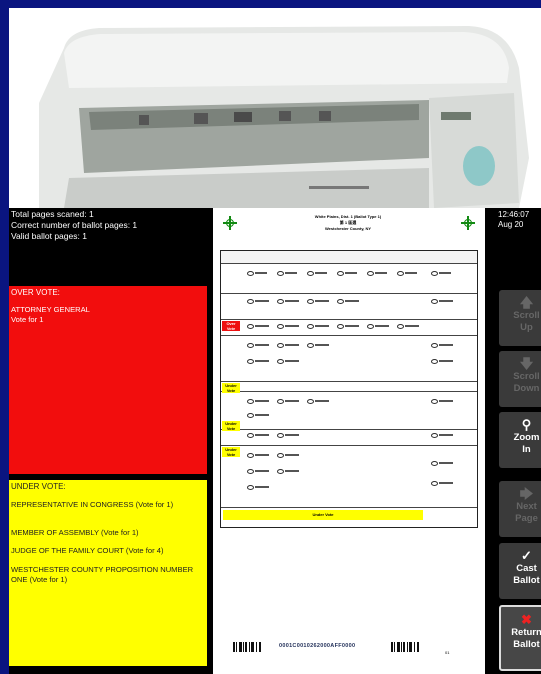 The image size is (541, 674). What do you see at coordinates (87, 550) in the screenshot?
I see `under-vote-item: JUDGE OF THE FAMILY COURT (Vote for 4)` at bounding box center [87, 550].